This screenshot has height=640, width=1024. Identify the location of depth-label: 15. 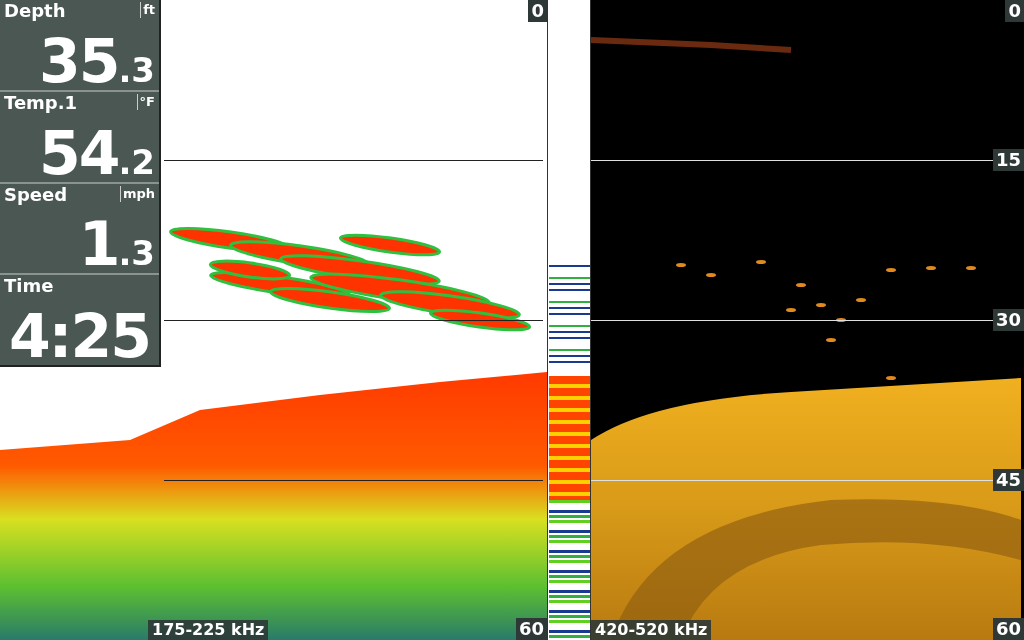
(1008, 160).